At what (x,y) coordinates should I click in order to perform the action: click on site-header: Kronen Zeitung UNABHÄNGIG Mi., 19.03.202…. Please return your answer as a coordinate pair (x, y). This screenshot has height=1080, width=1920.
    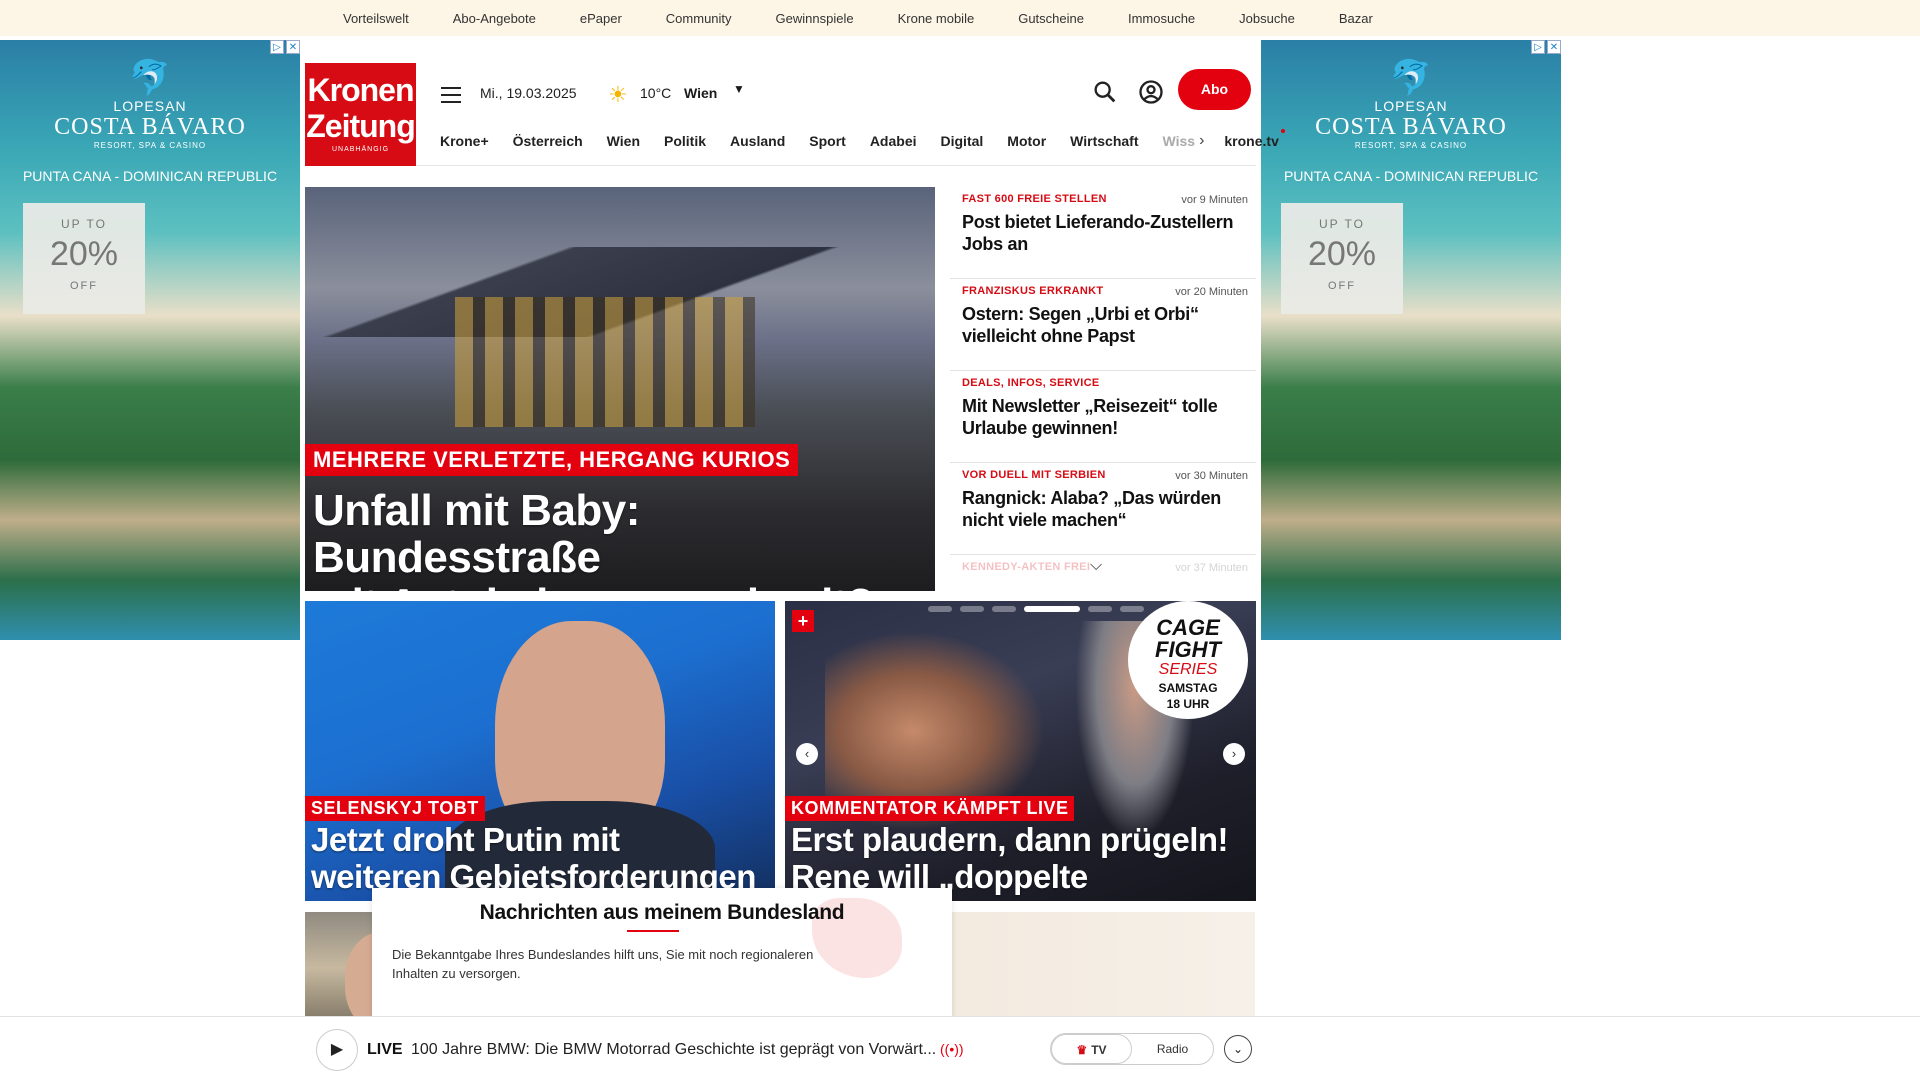
    Looking at the image, I should click on (795, 133).